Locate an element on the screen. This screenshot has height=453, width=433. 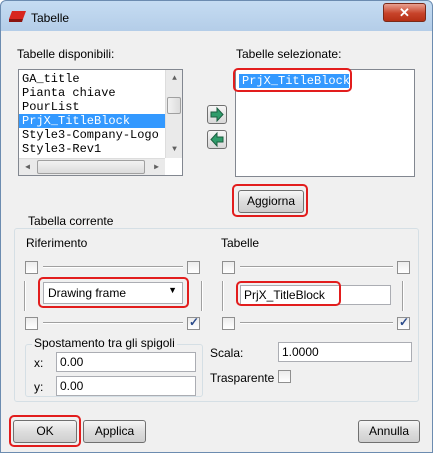
h-scroll-thumb is located at coordinates (91, 167).